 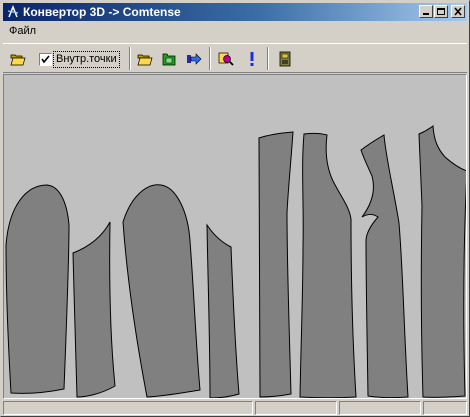 I want to click on open-file-button, so click(x=145, y=59).